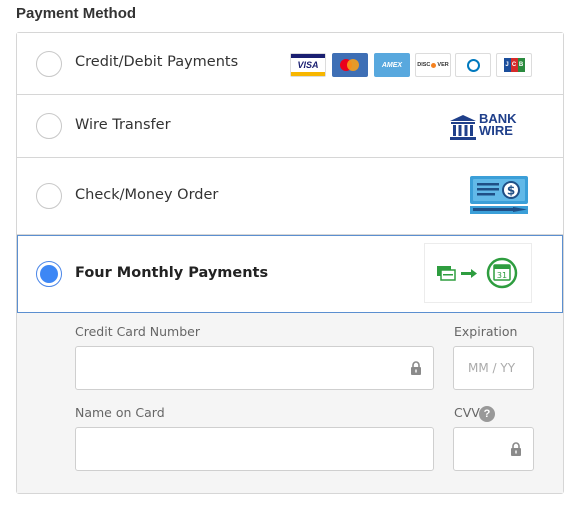 Image resolution: width=579 pixels, height=511 pixels. I want to click on name-on-card-input, so click(254, 449).